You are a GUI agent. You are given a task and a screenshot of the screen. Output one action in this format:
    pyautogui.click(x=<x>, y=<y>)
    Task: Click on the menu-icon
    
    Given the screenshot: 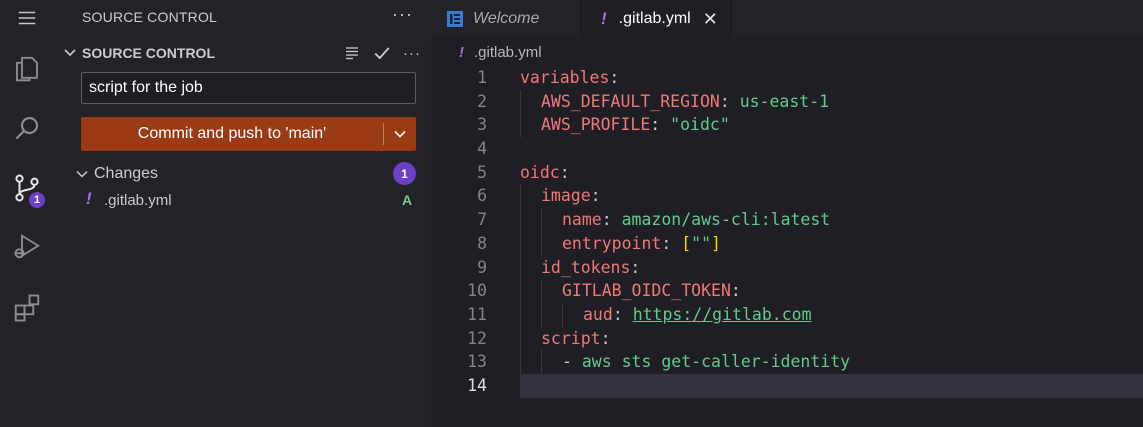 What is the action you would take?
    pyautogui.click(x=27, y=18)
    